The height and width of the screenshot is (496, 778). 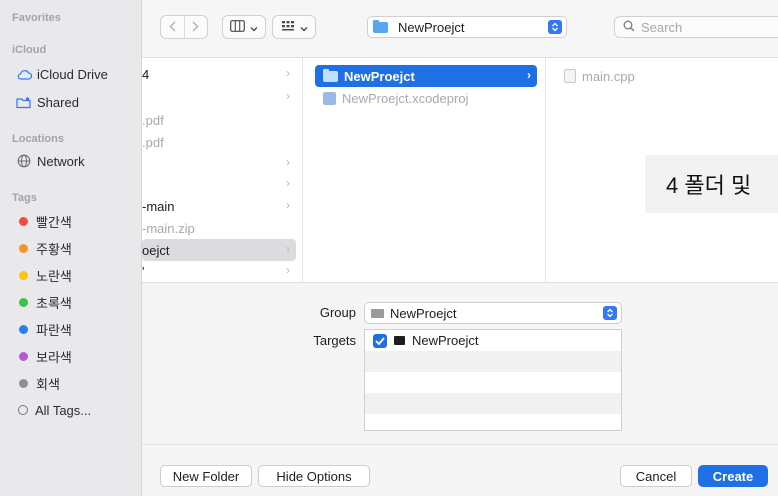 What do you see at coordinates (143, 271) in the screenshot?
I see `list-item-label: '` at bounding box center [143, 271].